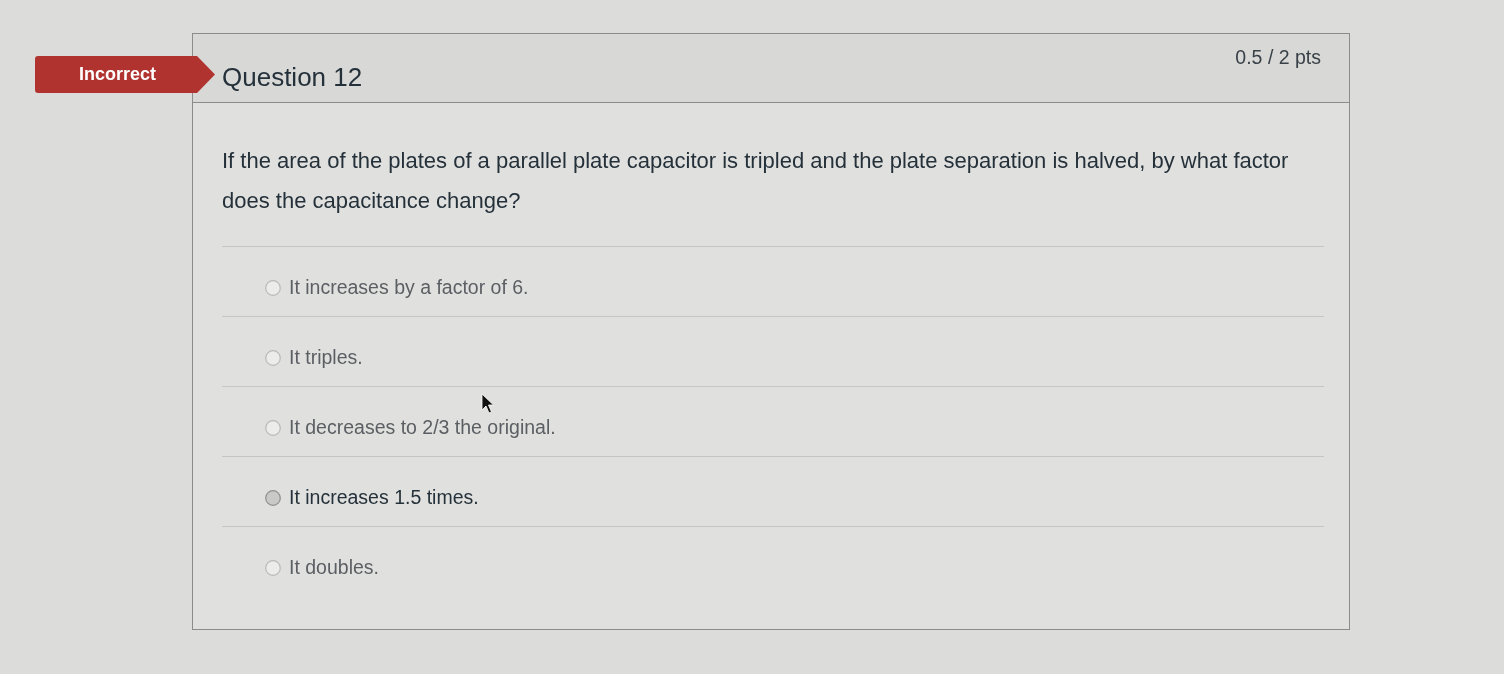 The image size is (1504, 674). What do you see at coordinates (384, 497) in the screenshot?
I see `answer-option: It increases 1.5 times.` at bounding box center [384, 497].